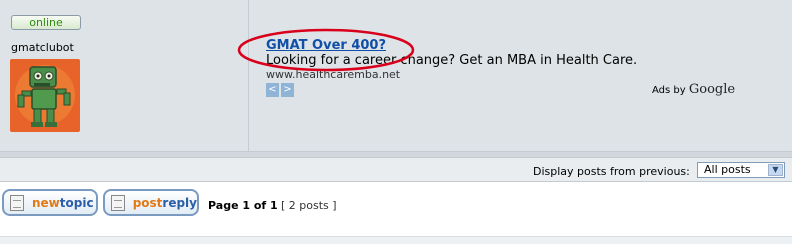 The height and width of the screenshot is (244, 792). Describe the element at coordinates (309, 205) in the screenshot. I see `post-count: [ 2 posts ]` at that location.